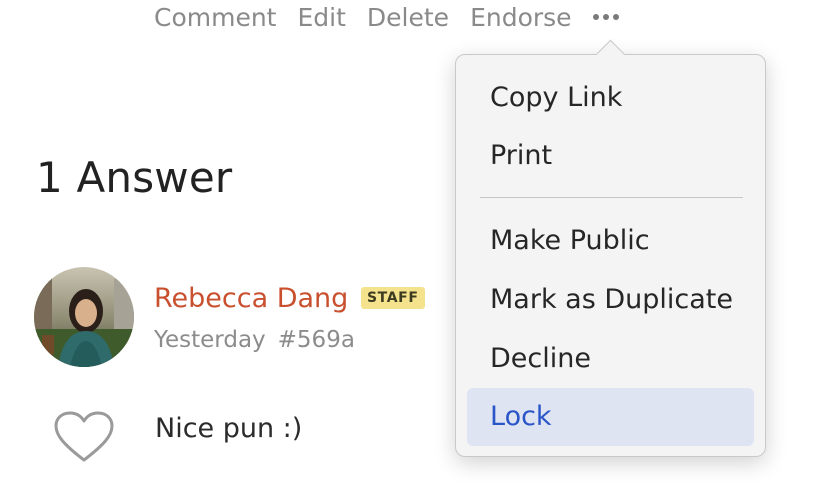  What do you see at coordinates (134, 177) in the screenshot?
I see `answers-heading: 1 Answer` at bounding box center [134, 177].